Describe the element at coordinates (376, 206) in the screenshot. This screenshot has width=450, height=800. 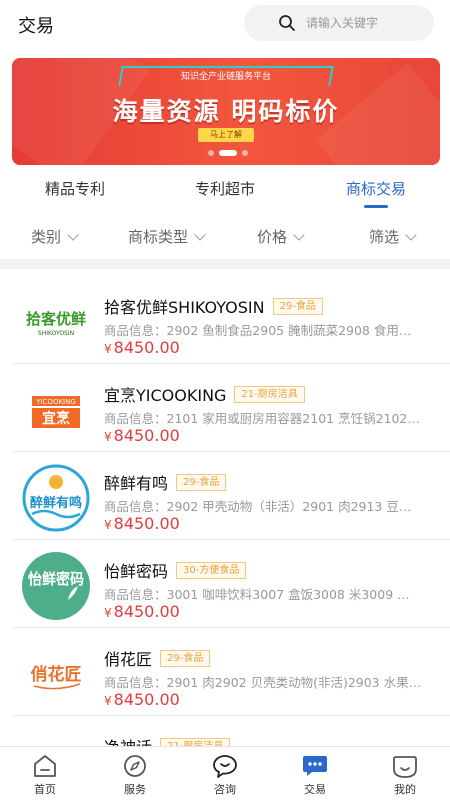
I see `active-tab-indicator` at that location.